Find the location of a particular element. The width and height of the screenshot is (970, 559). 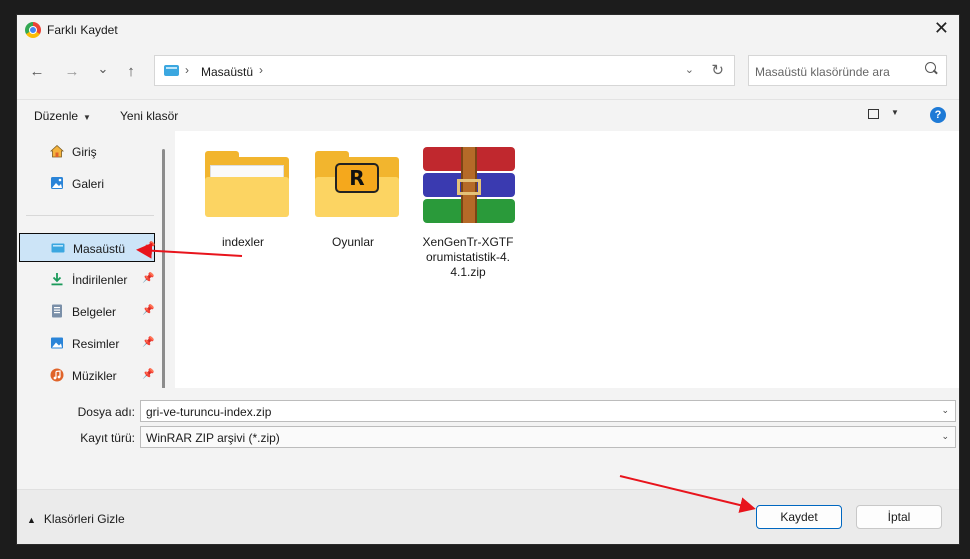

rockstar-logo-icon: R is located at coordinates (357, 178).